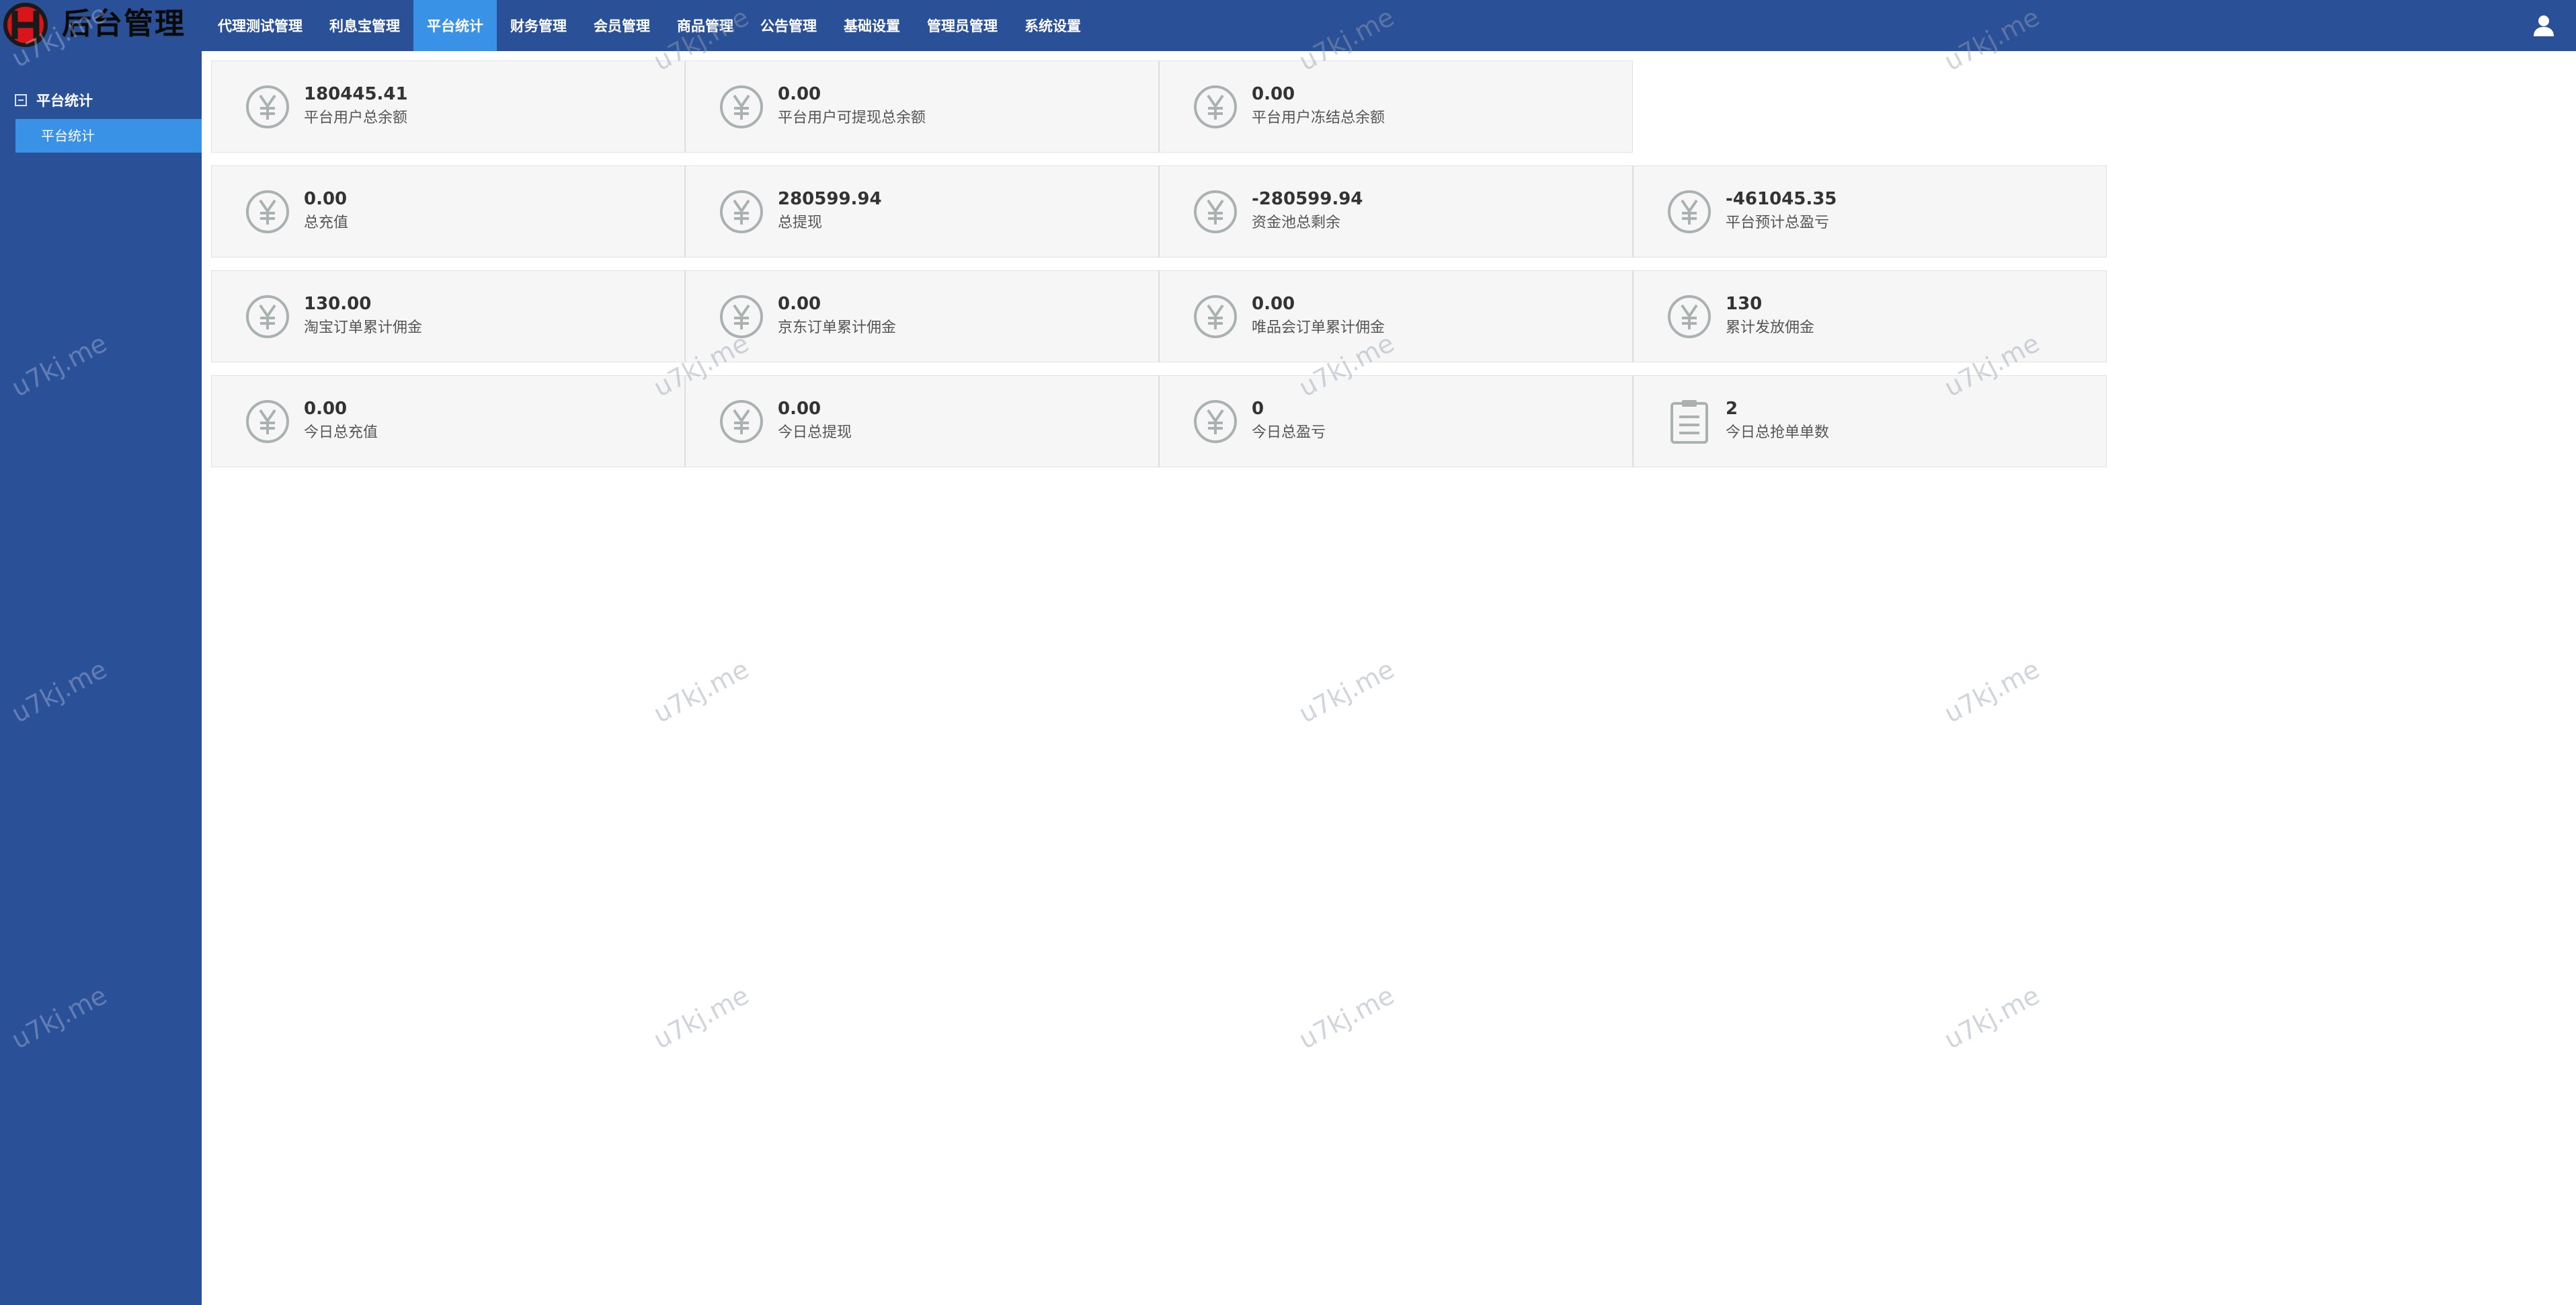  I want to click on logo: 后台管理, so click(101, 25).